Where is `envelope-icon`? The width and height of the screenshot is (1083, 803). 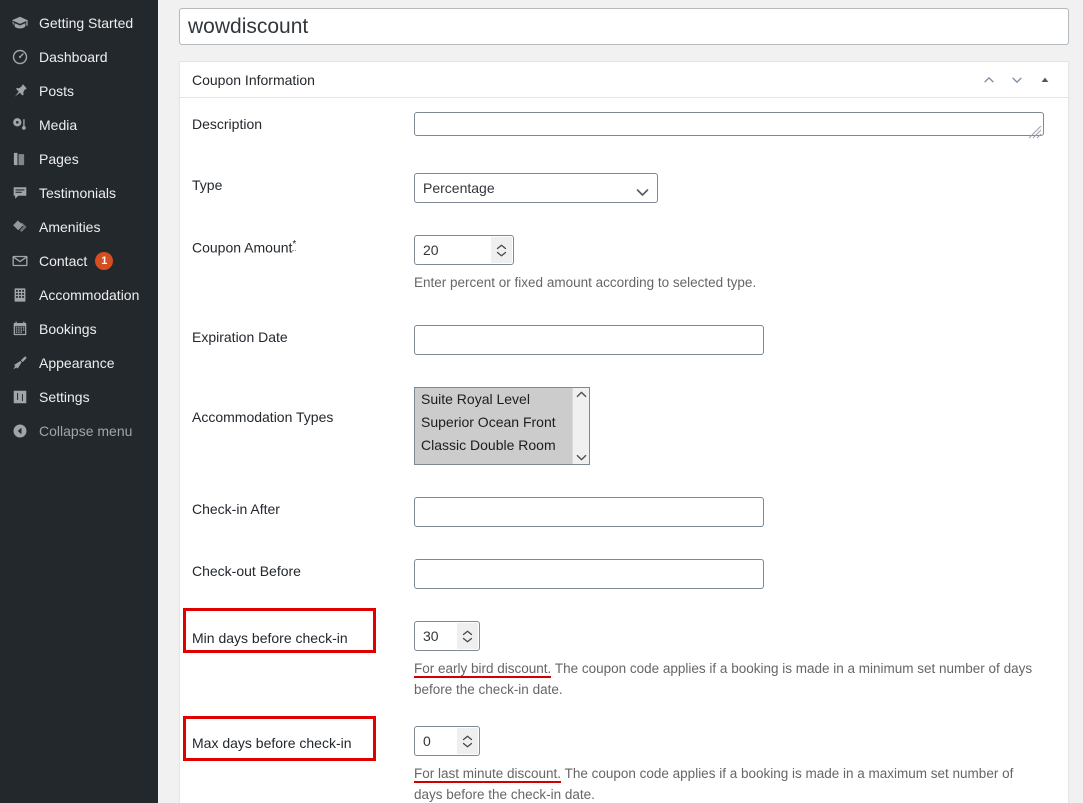 envelope-icon is located at coordinates (20, 261).